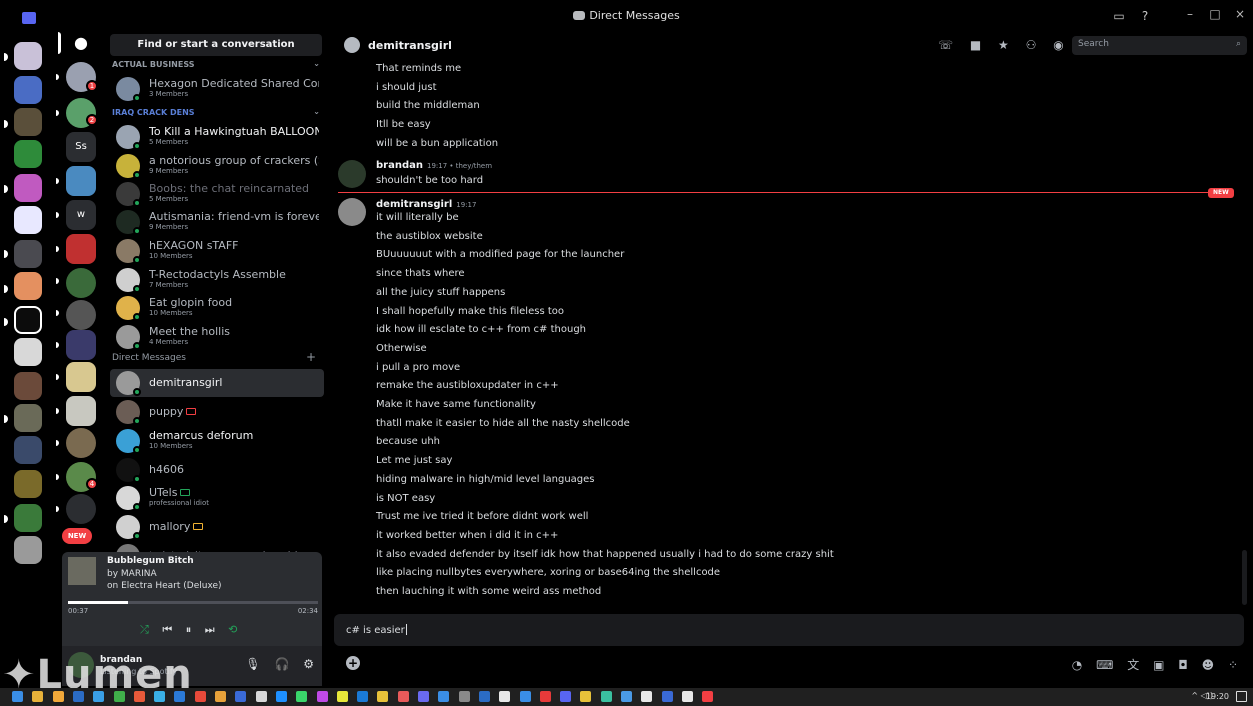  I want to click on add-dm-icon: +, so click(311, 357).